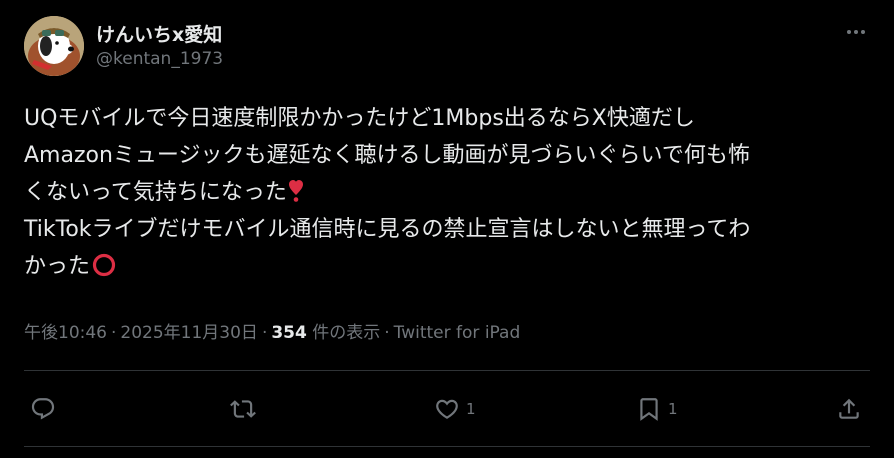 The image size is (894, 458). Describe the element at coordinates (155, 192) in the screenshot. I see `tweet-line: くないって気持ちになった` at that location.